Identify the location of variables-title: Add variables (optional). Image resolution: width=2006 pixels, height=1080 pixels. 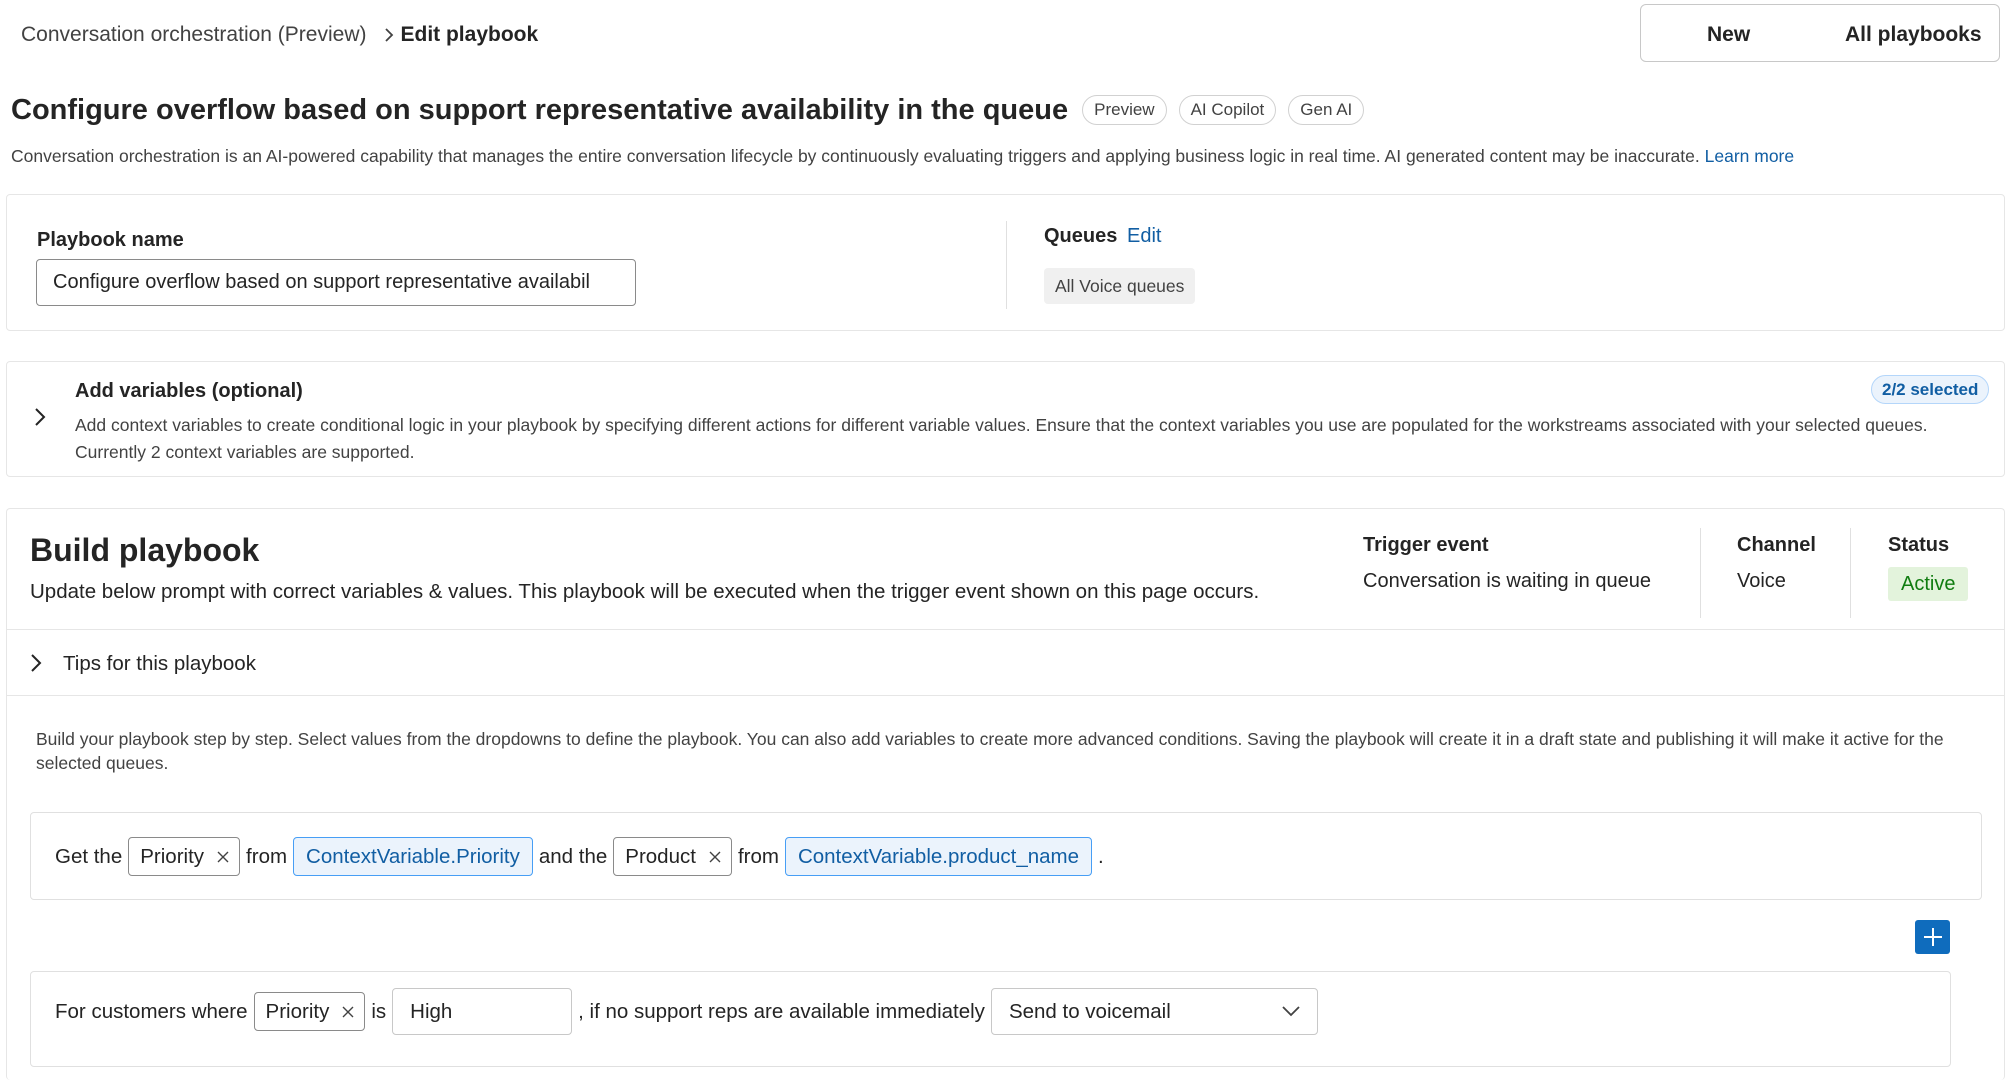
(189, 391).